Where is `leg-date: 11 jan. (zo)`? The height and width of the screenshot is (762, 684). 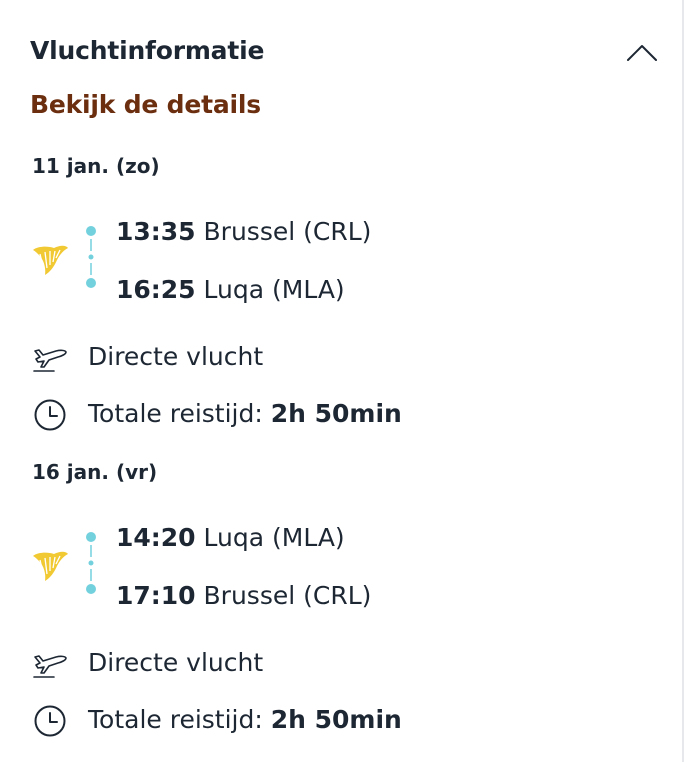
leg-date: 11 jan. (zo) is located at coordinates (96, 166).